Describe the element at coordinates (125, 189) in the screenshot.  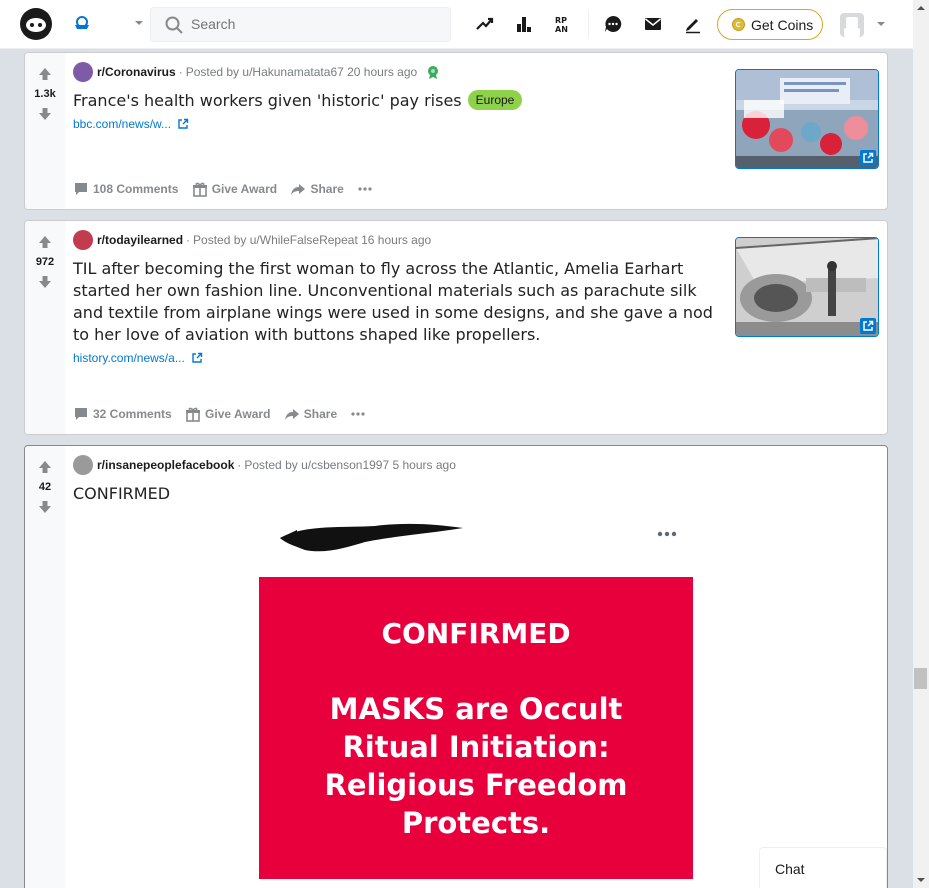
I see `comments-button: 108 Comments` at that location.